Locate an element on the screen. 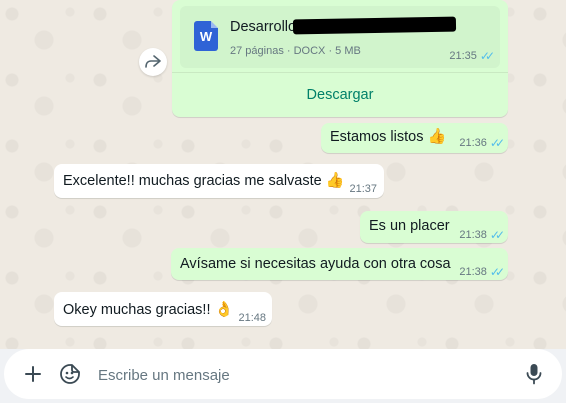 This screenshot has height=403, width=566. word-doc-icon: W is located at coordinates (206, 36).